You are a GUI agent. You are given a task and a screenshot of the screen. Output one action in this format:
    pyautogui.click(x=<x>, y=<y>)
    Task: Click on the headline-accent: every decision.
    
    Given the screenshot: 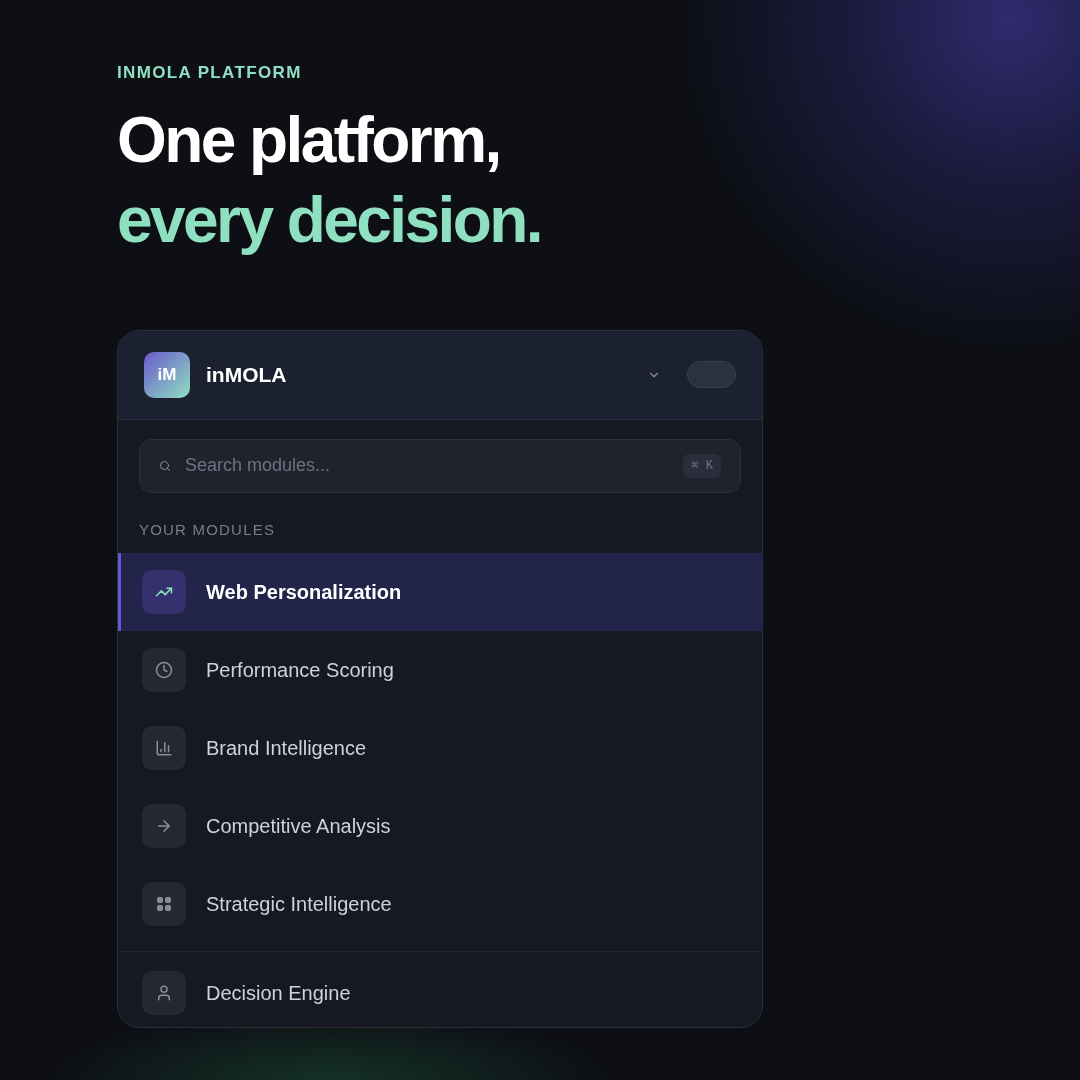 What is the action you would take?
    pyautogui.click(x=330, y=220)
    